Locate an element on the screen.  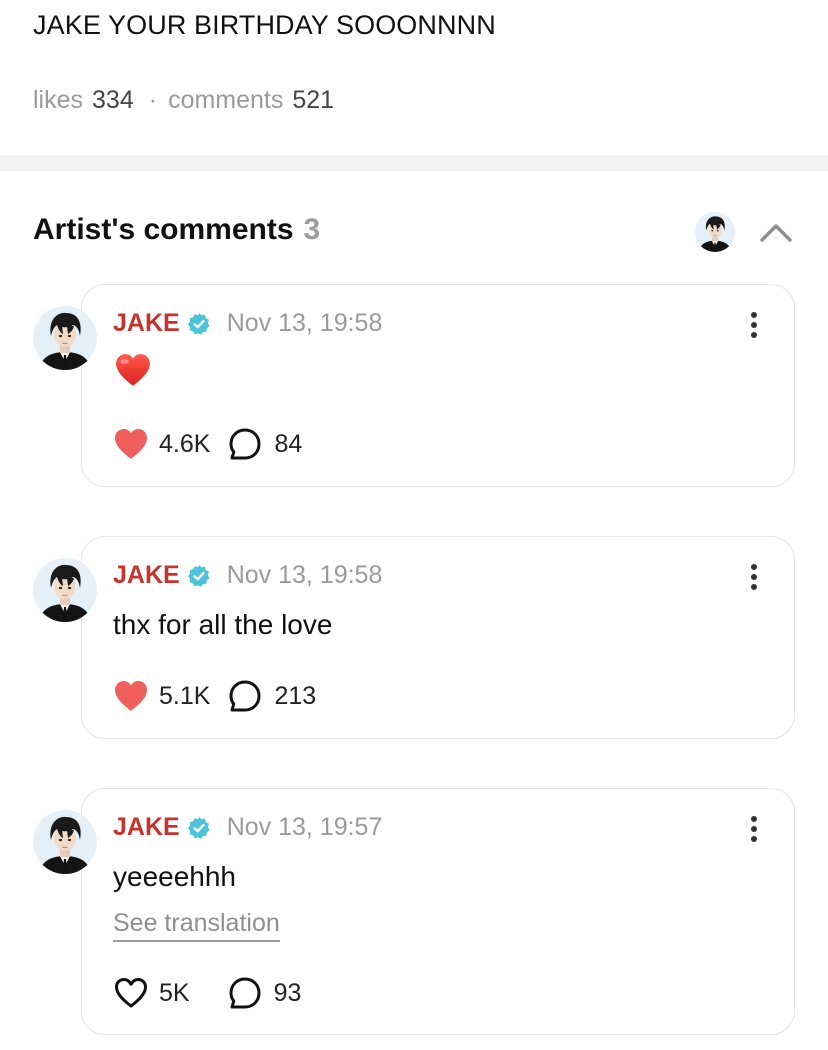
artist-comments-heading: Artist's comments 3 is located at coordinates (176, 230).